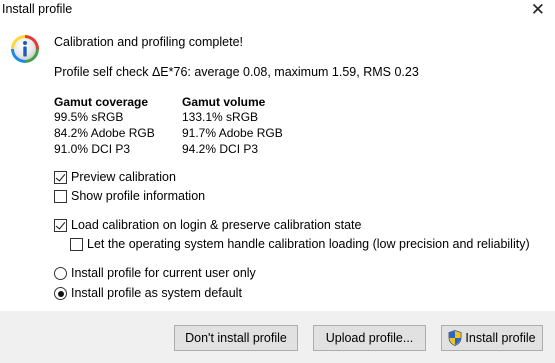  What do you see at coordinates (37, 9) in the screenshot?
I see `window-title: Install profile` at bounding box center [37, 9].